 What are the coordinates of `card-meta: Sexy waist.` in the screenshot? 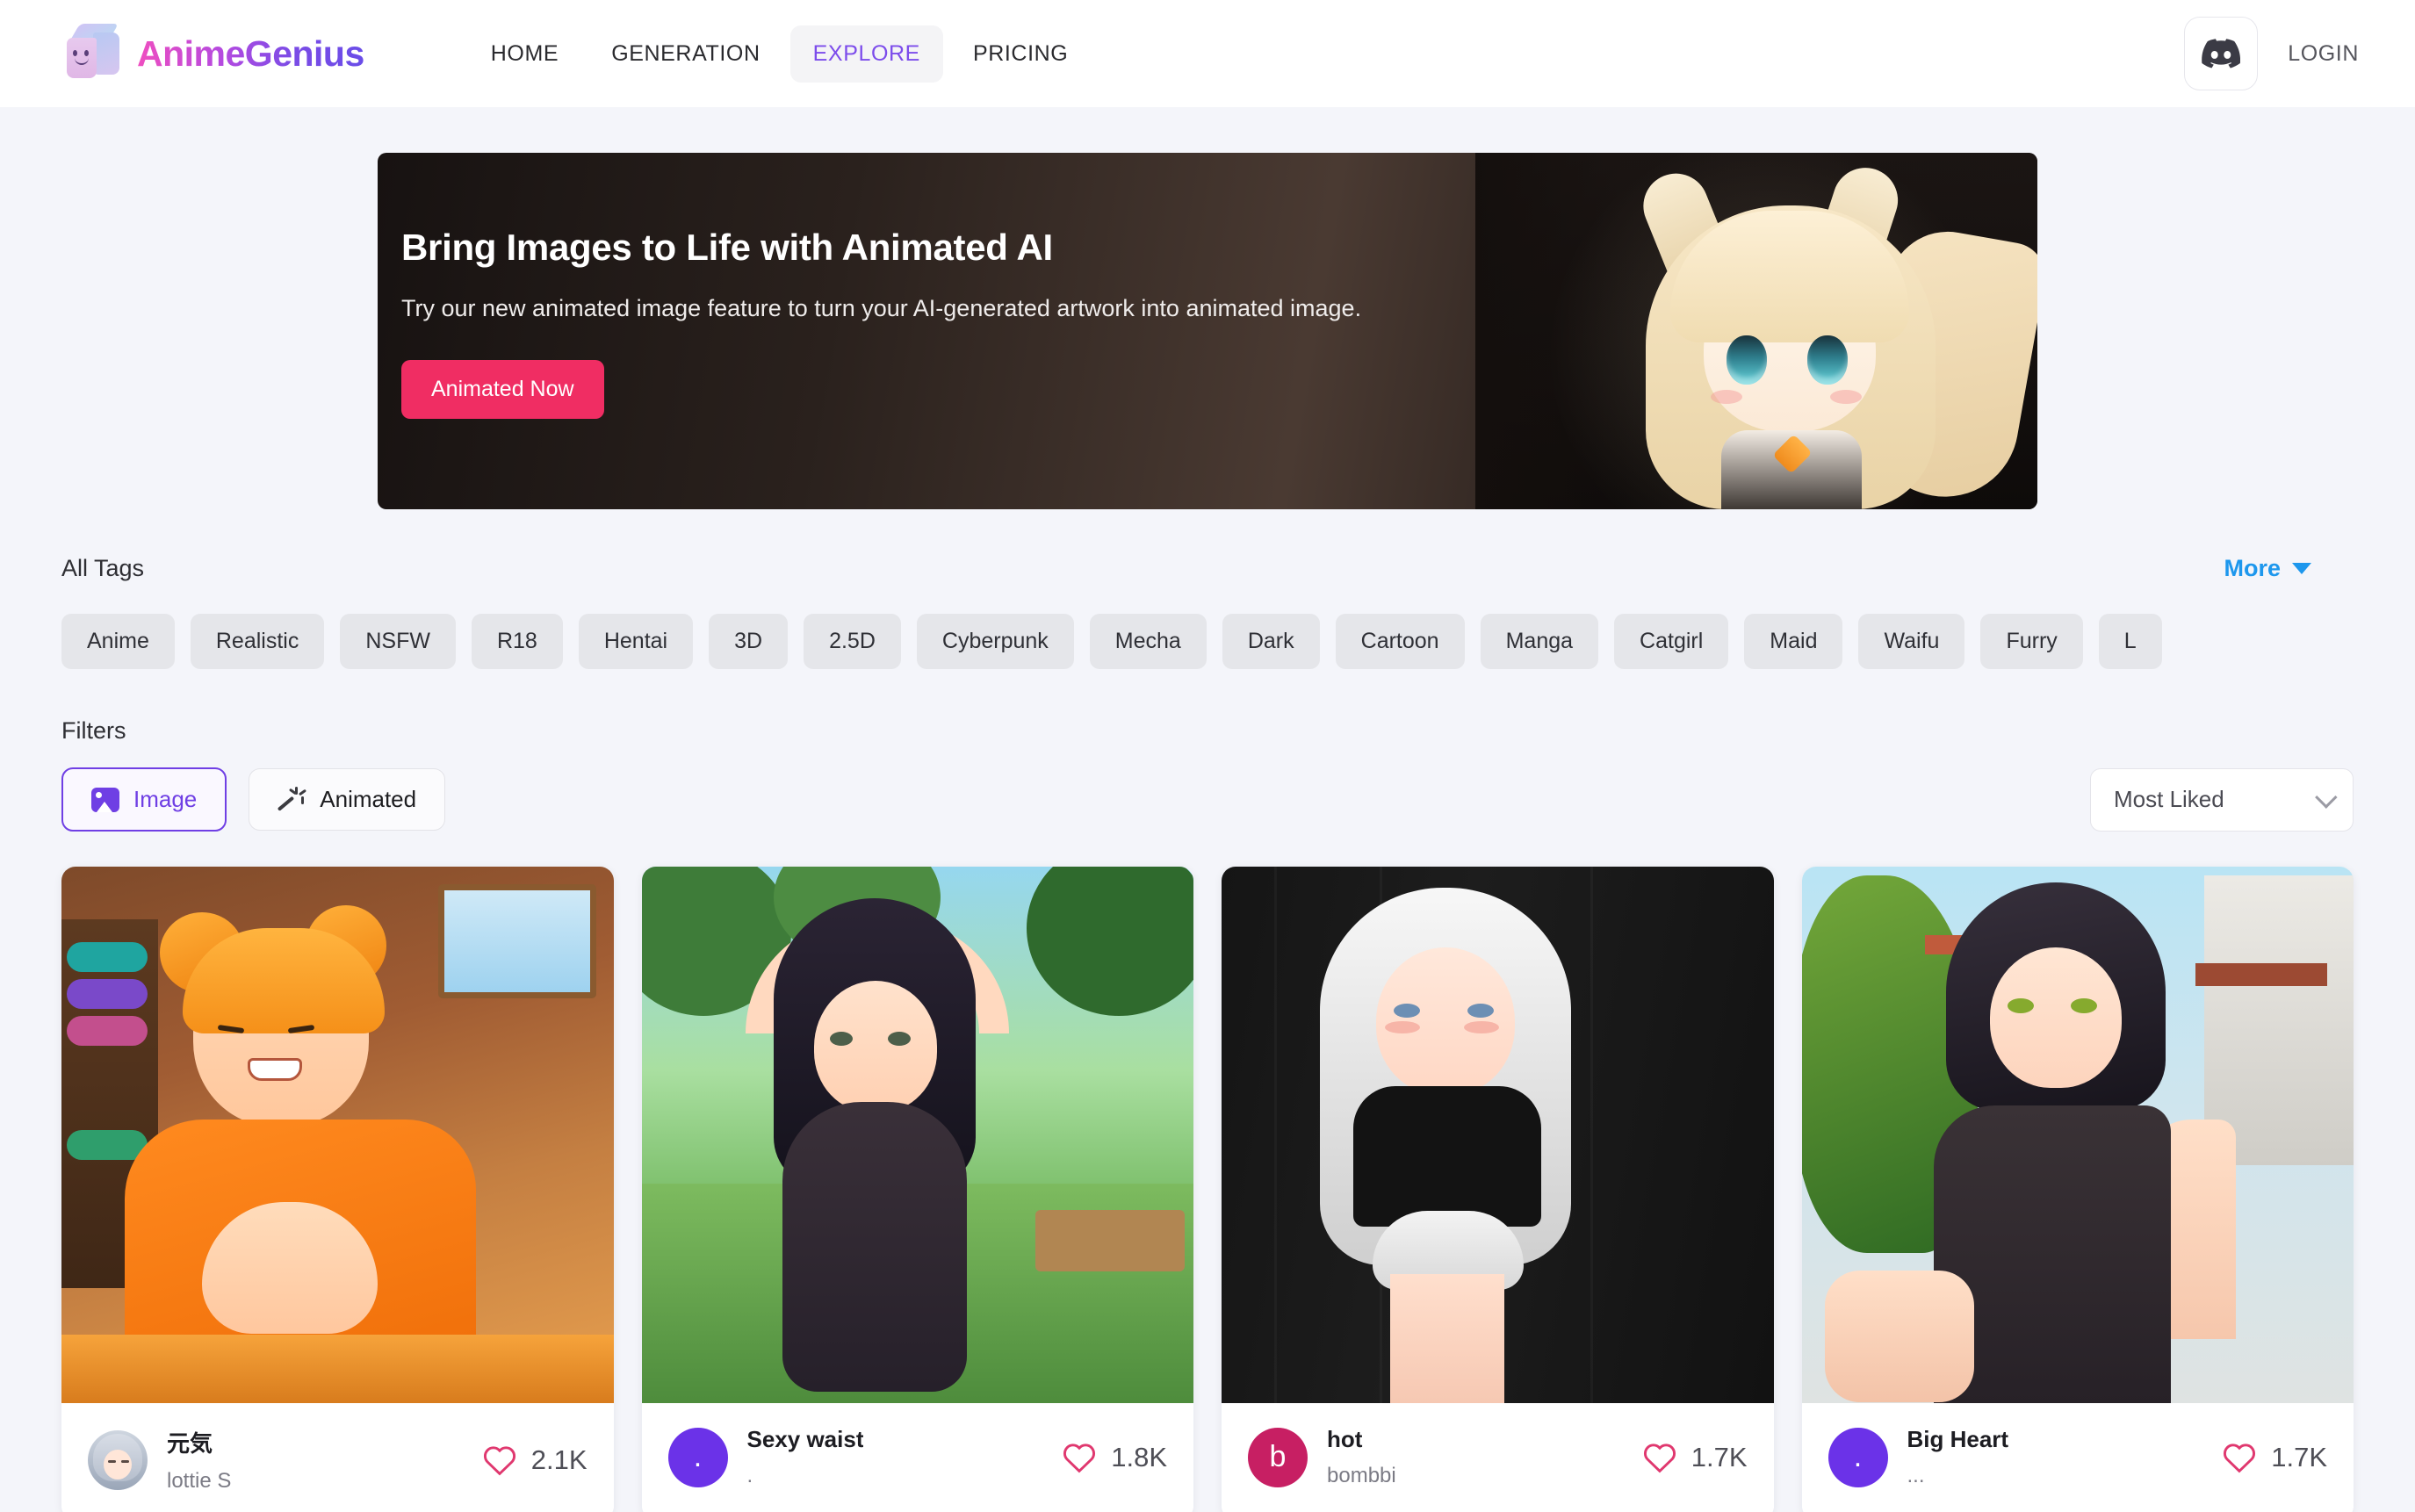 It's located at (805, 1457).